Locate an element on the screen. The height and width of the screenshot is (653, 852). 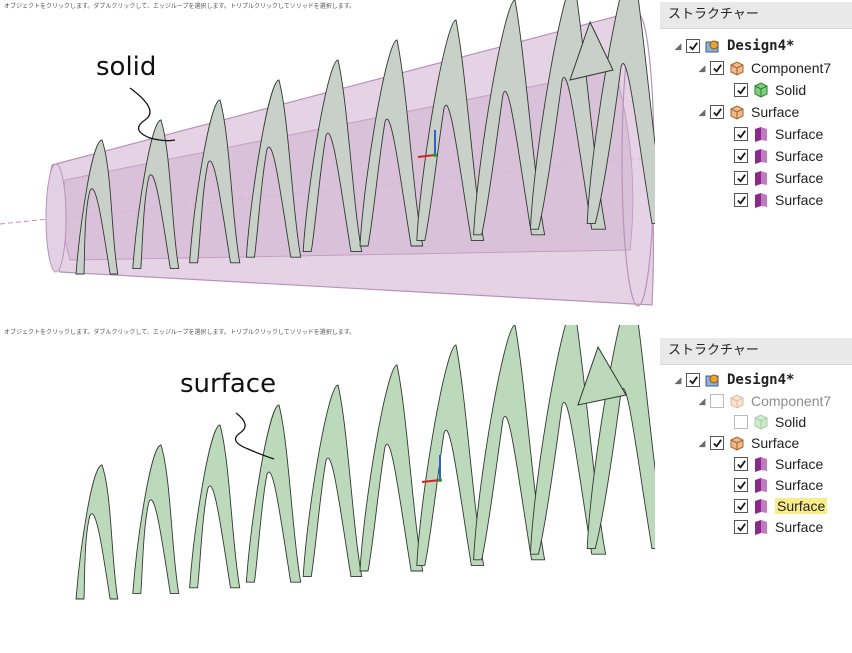
cone-small-end is located at coordinates (56, 218).